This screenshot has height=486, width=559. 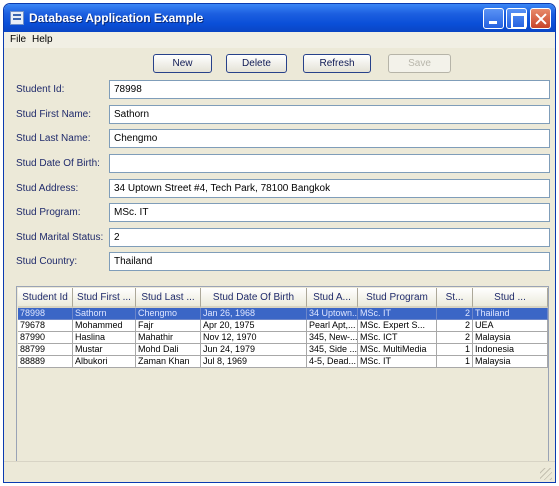 I want to click on country-field: Thailand, so click(x=329, y=261).